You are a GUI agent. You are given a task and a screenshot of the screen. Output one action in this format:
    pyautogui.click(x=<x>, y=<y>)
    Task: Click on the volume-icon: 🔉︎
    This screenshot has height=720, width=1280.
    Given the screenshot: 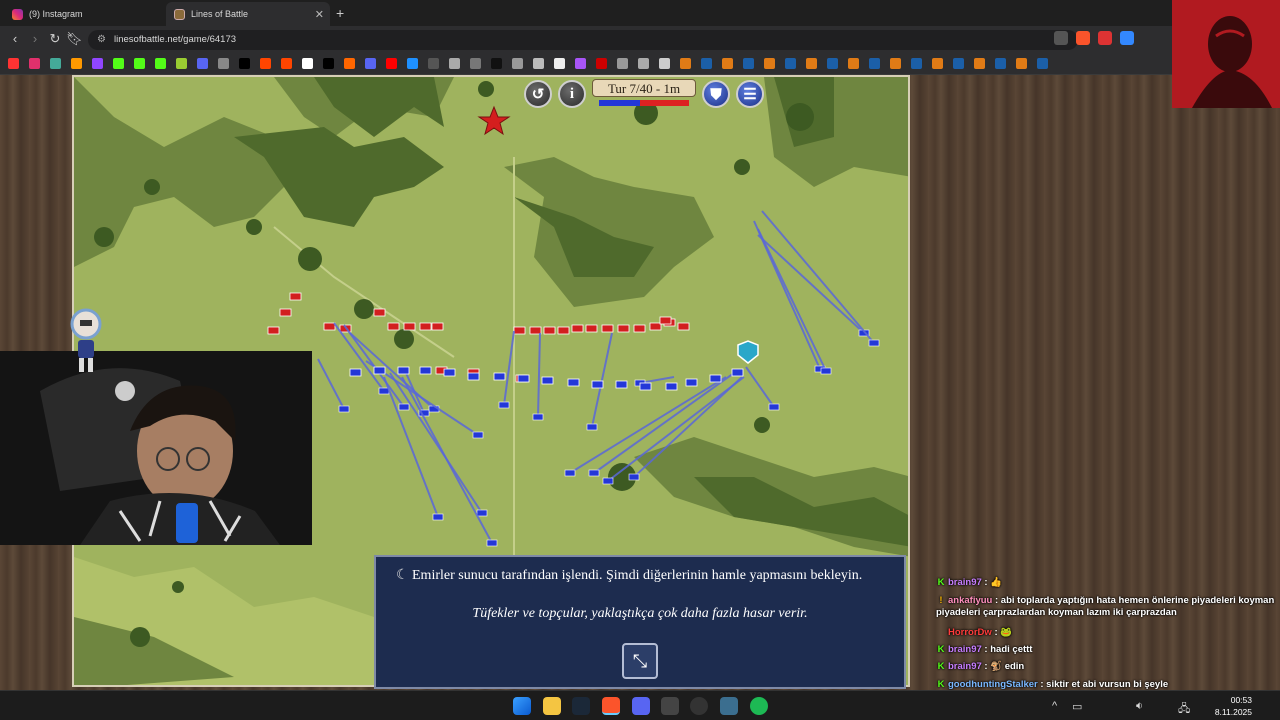 What is the action you would take?
    pyautogui.click(x=1139, y=706)
    